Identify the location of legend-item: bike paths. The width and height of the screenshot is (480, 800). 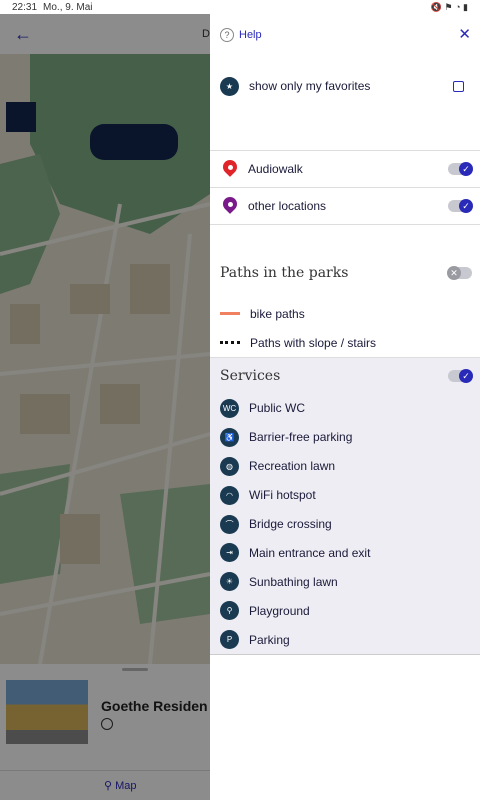
(345, 313).